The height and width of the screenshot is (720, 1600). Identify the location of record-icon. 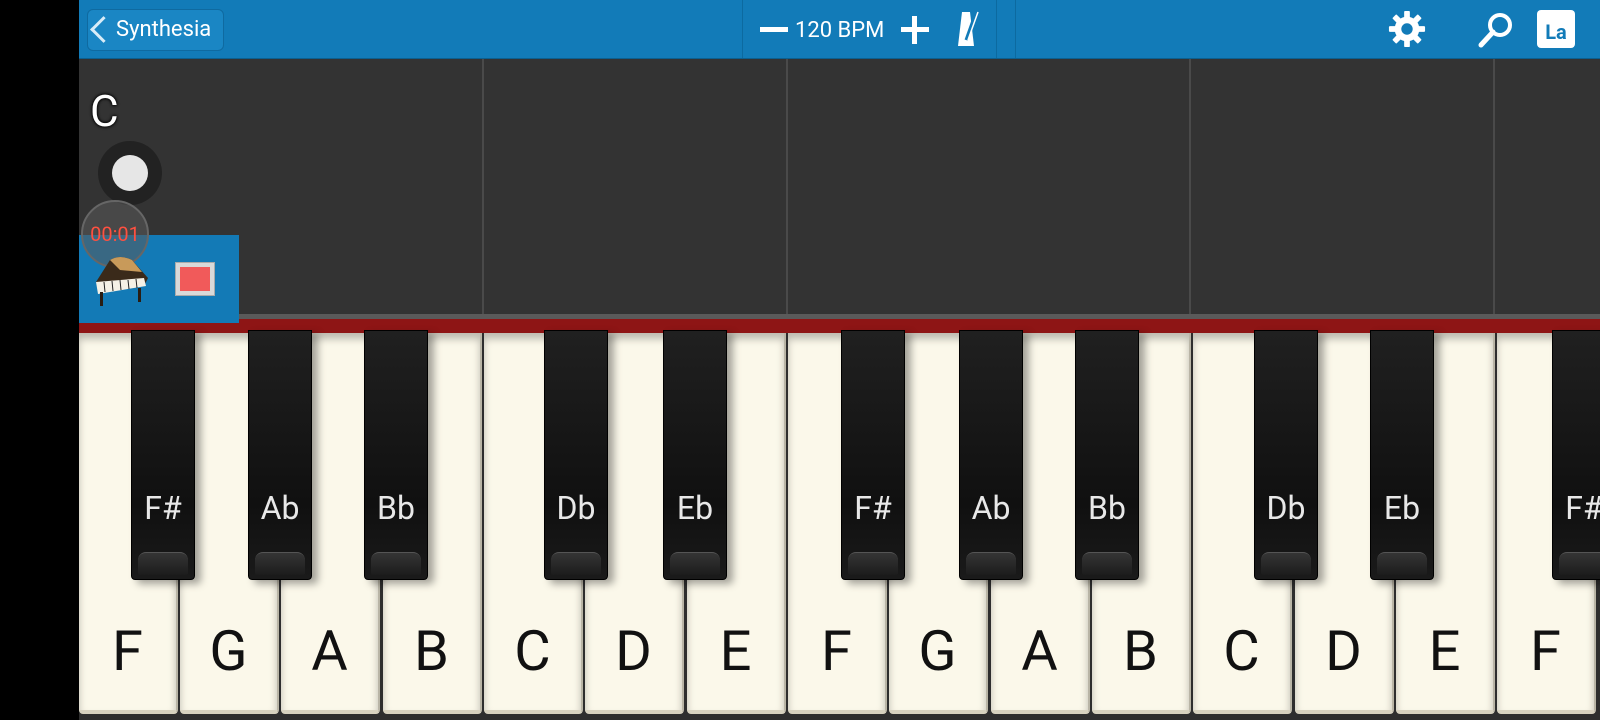
(130, 173).